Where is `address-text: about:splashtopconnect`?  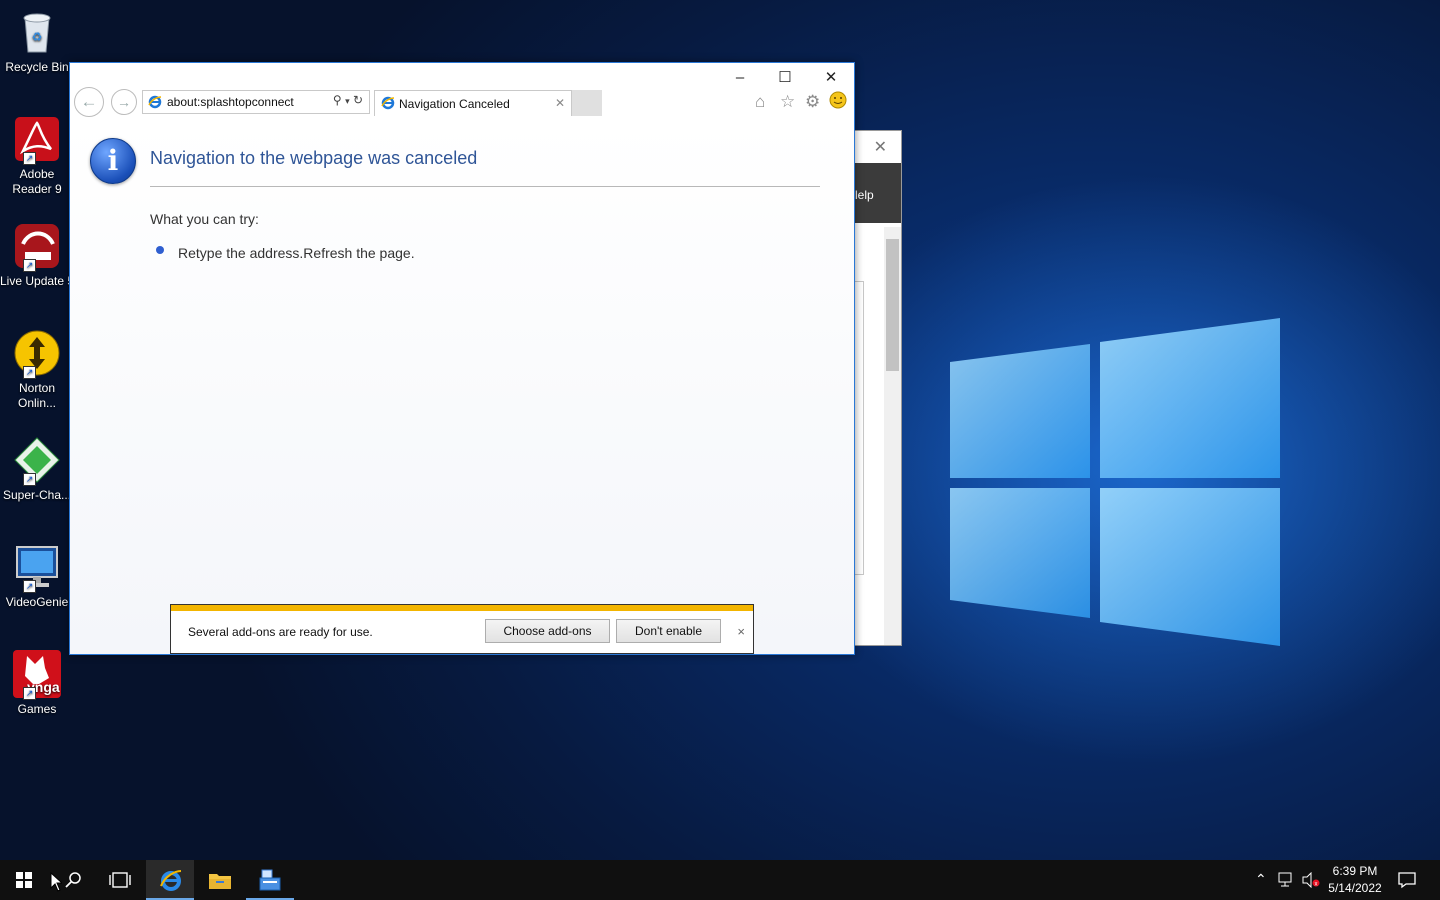
address-text: about:splashtopconnect is located at coordinates (230, 102).